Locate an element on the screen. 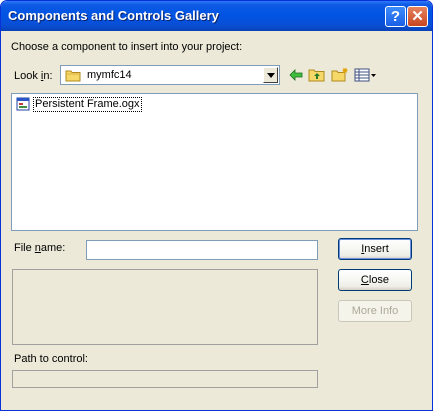  back-icon is located at coordinates (296, 75).